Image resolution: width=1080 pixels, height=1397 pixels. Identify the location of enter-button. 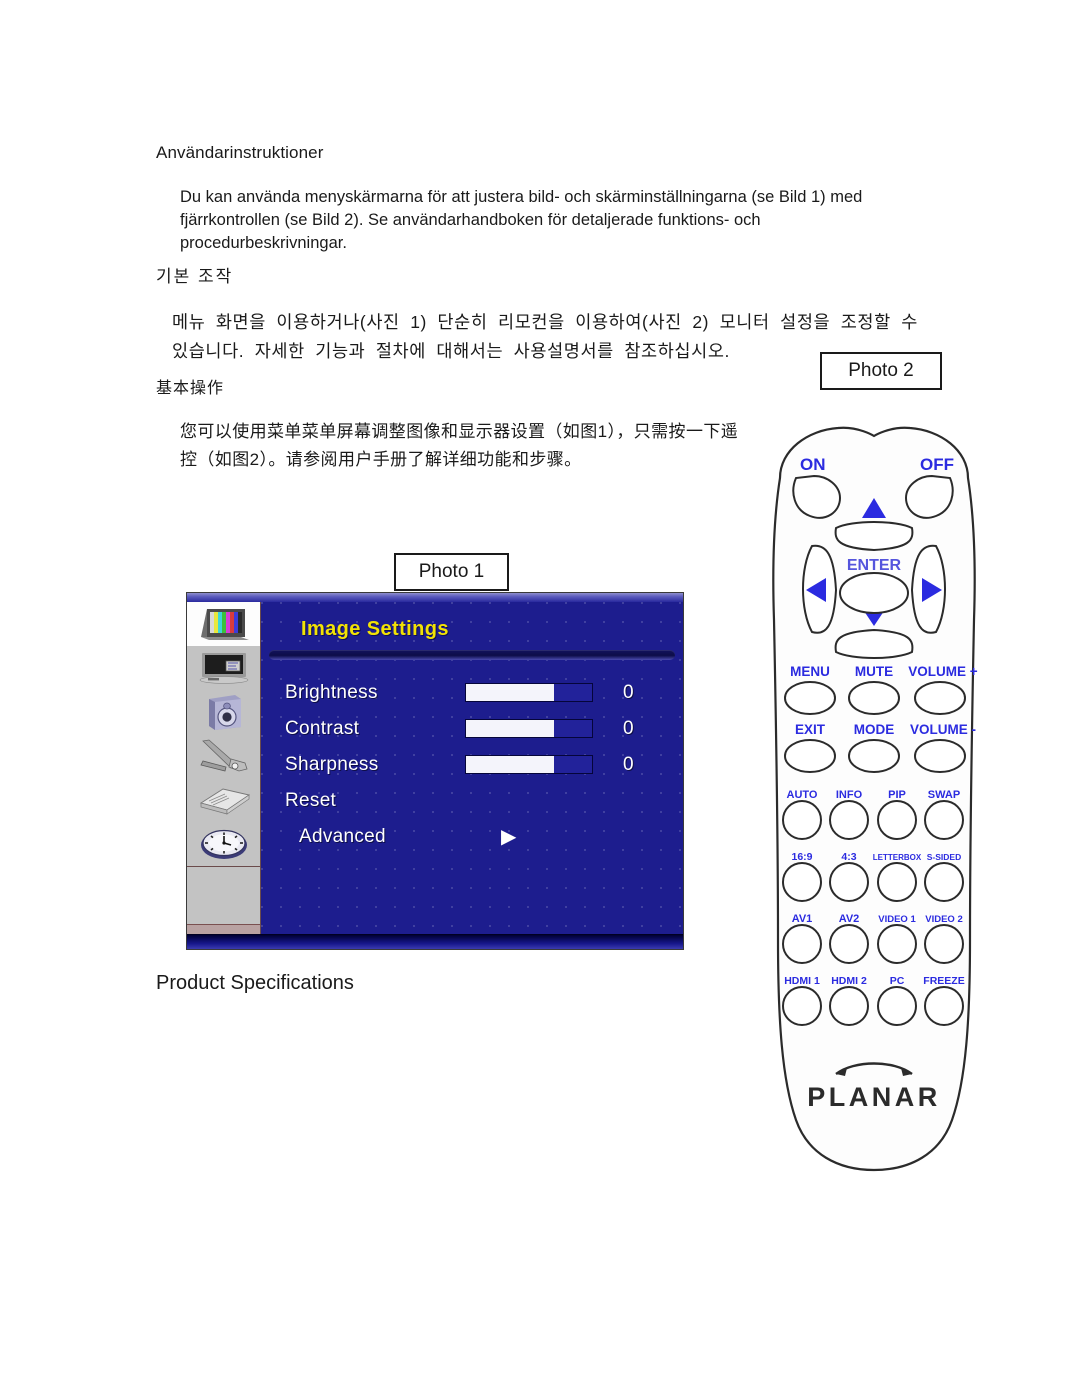
(874, 593).